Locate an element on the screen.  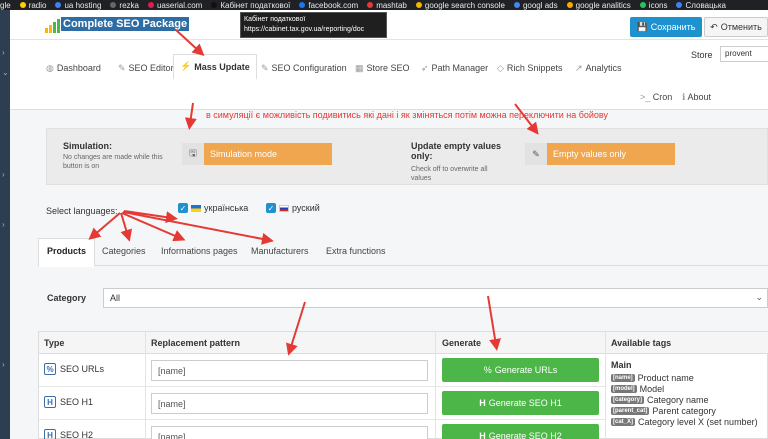
tab-products: Products is located at coordinates (67, 252).